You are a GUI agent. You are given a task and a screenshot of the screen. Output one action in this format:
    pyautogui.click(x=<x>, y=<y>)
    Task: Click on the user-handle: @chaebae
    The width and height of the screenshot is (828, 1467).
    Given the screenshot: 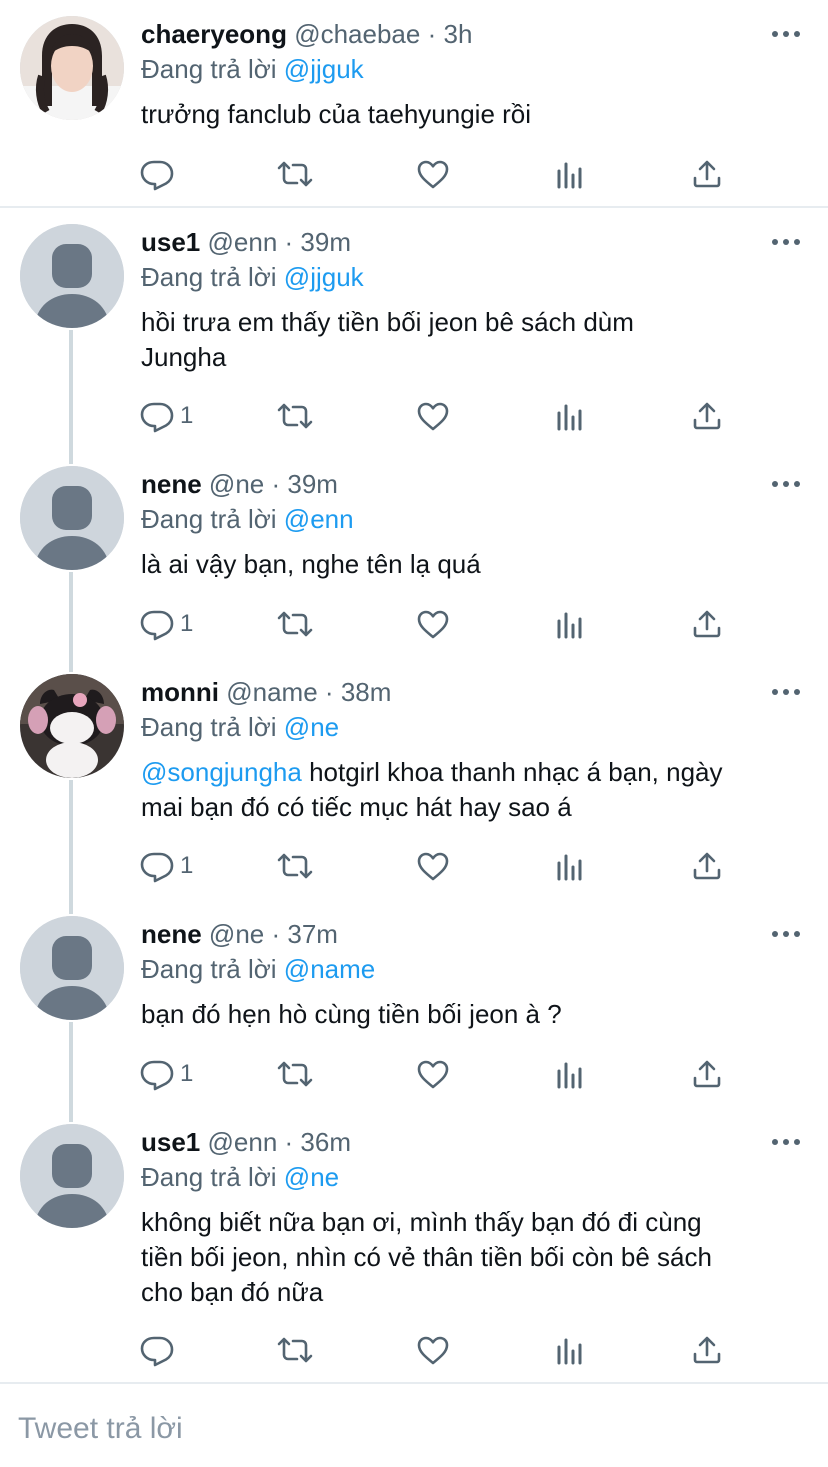 What is the action you would take?
    pyautogui.click(x=357, y=34)
    